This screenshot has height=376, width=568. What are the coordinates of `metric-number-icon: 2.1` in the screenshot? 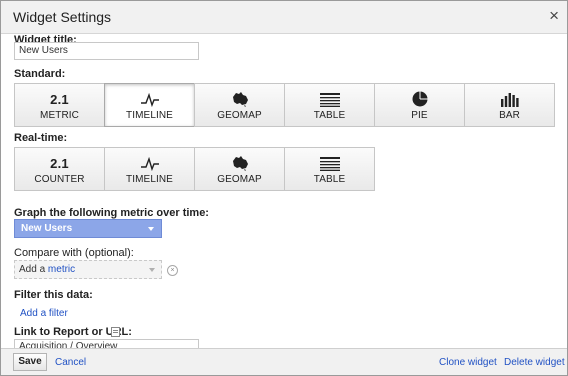 It's located at (59, 99).